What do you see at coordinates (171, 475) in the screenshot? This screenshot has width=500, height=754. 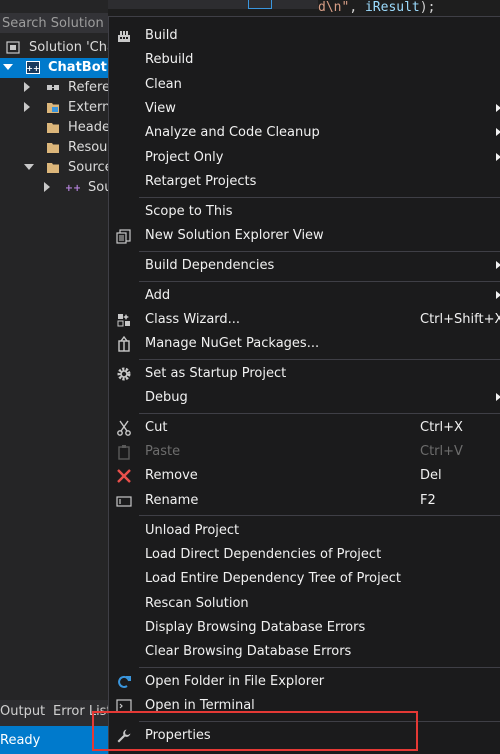 I see `menu-label: Remove` at bounding box center [171, 475].